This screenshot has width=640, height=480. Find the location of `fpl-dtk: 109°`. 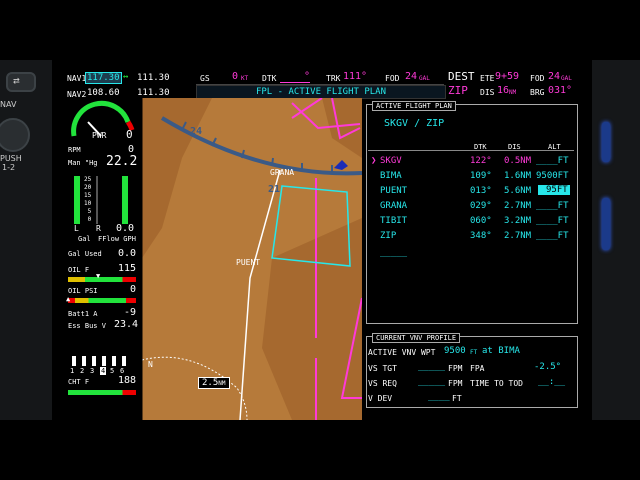

fpl-dtk: 109° is located at coordinates (481, 176).